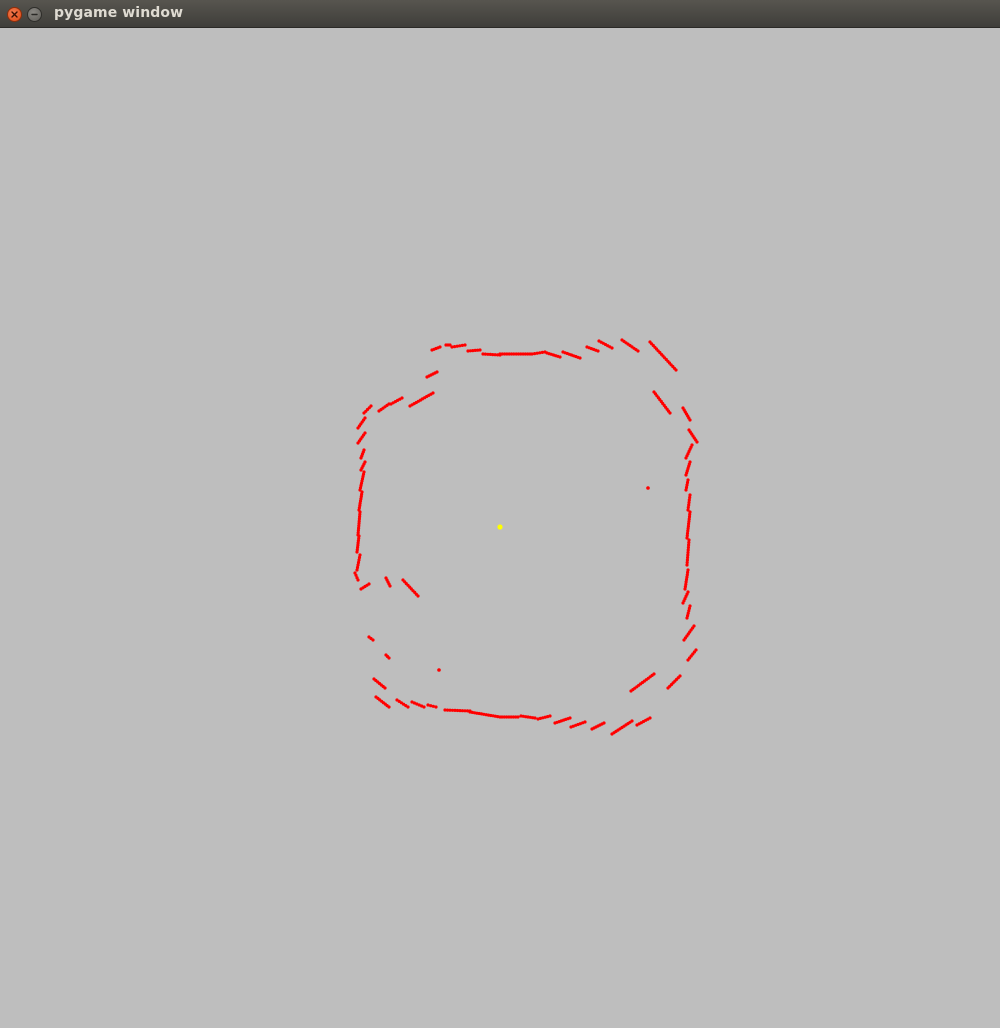  I want to click on minimize-icon, so click(34, 14).